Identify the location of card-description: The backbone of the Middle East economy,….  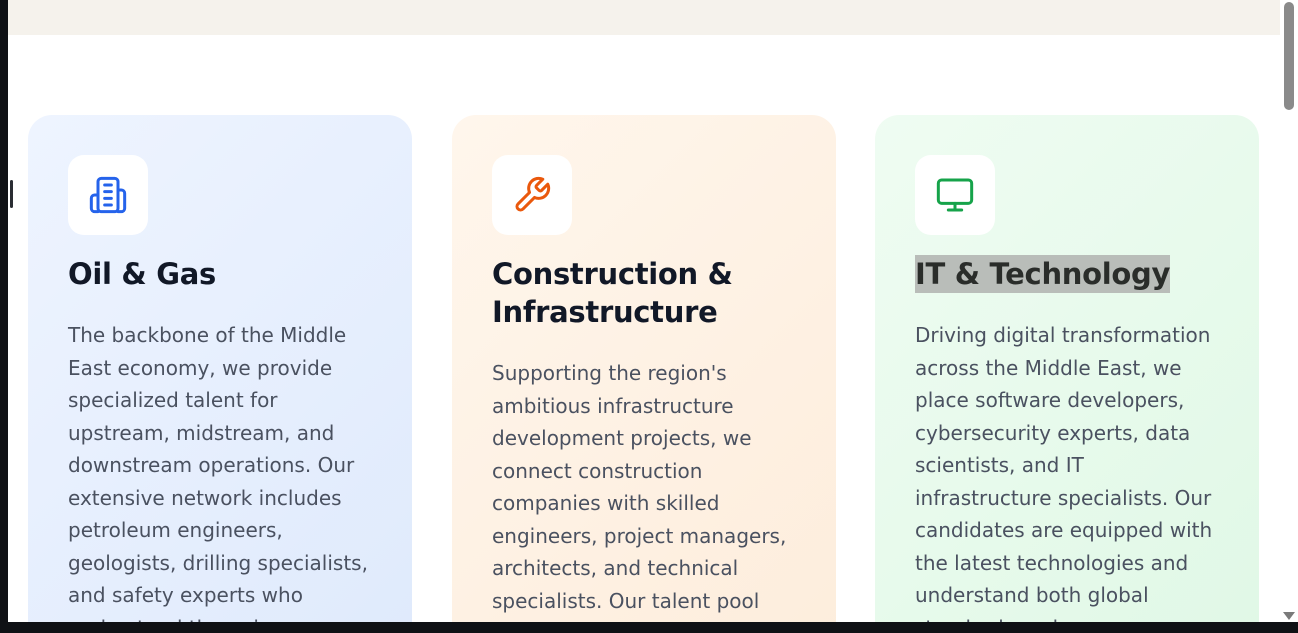
(218, 472).